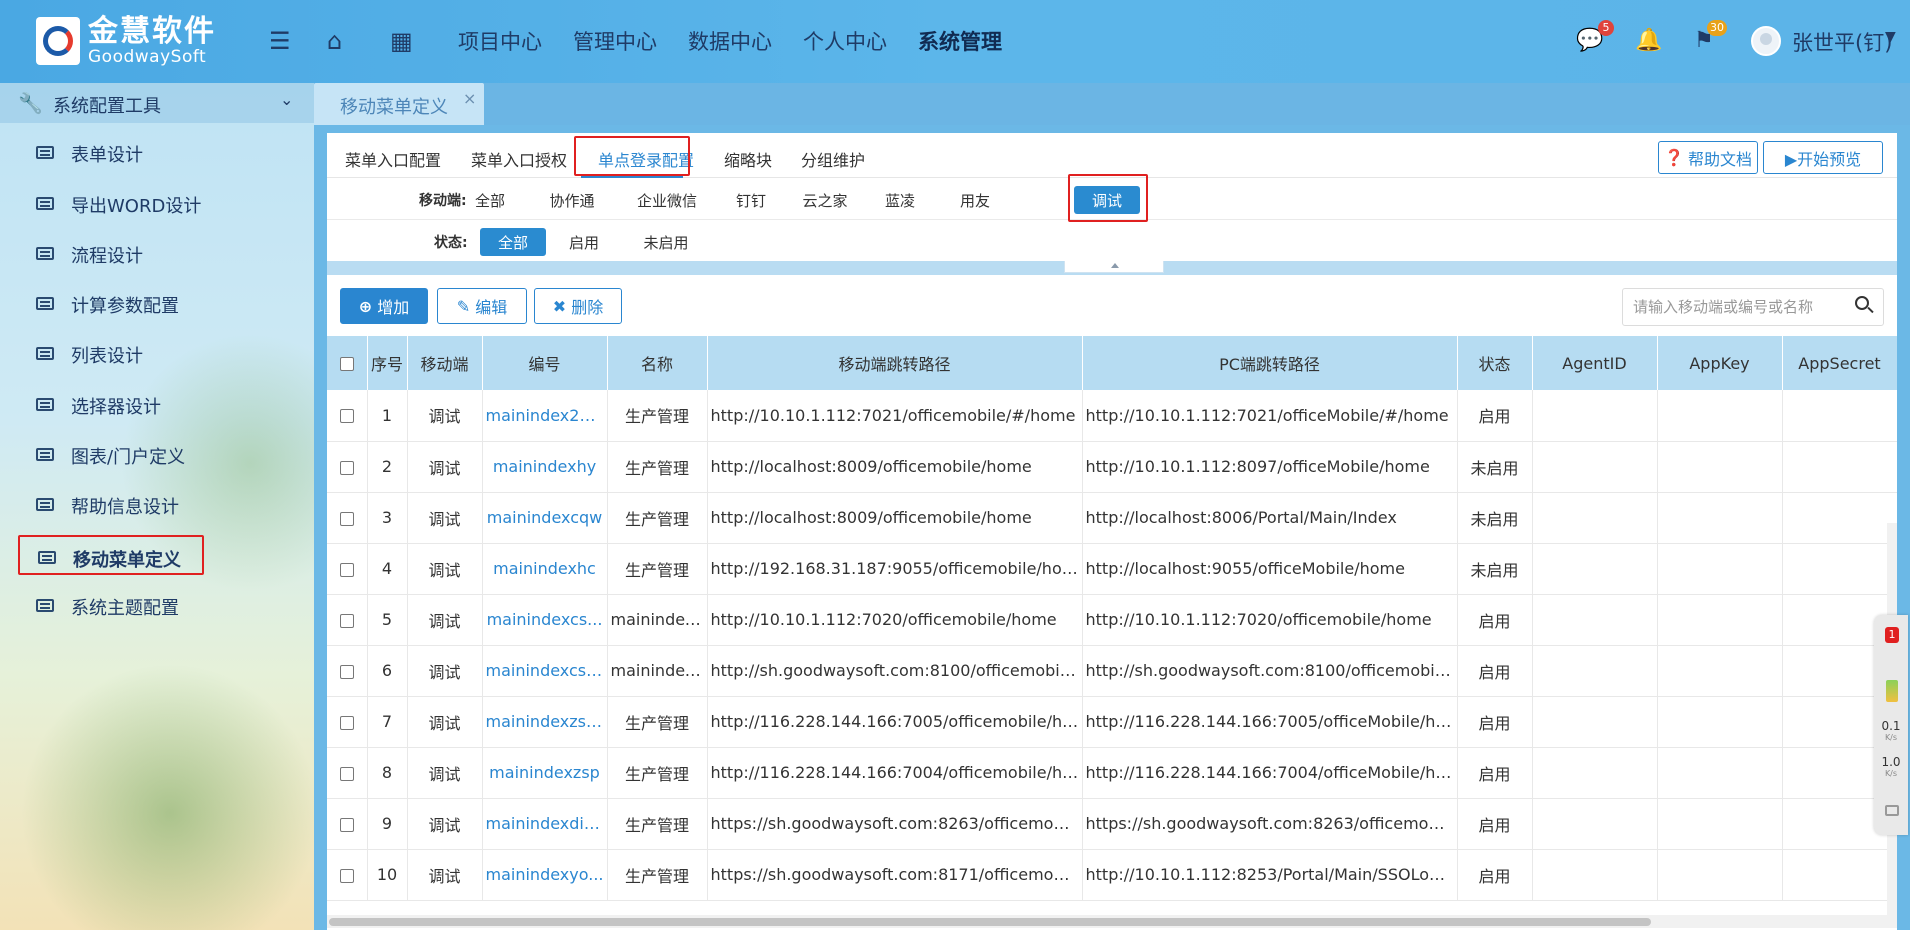 Image resolution: width=1910 pixels, height=930 pixels. Describe the element at coordinates (895, 363) in the screenshot. I see `column-header: 移动端跳转路径` at that location.